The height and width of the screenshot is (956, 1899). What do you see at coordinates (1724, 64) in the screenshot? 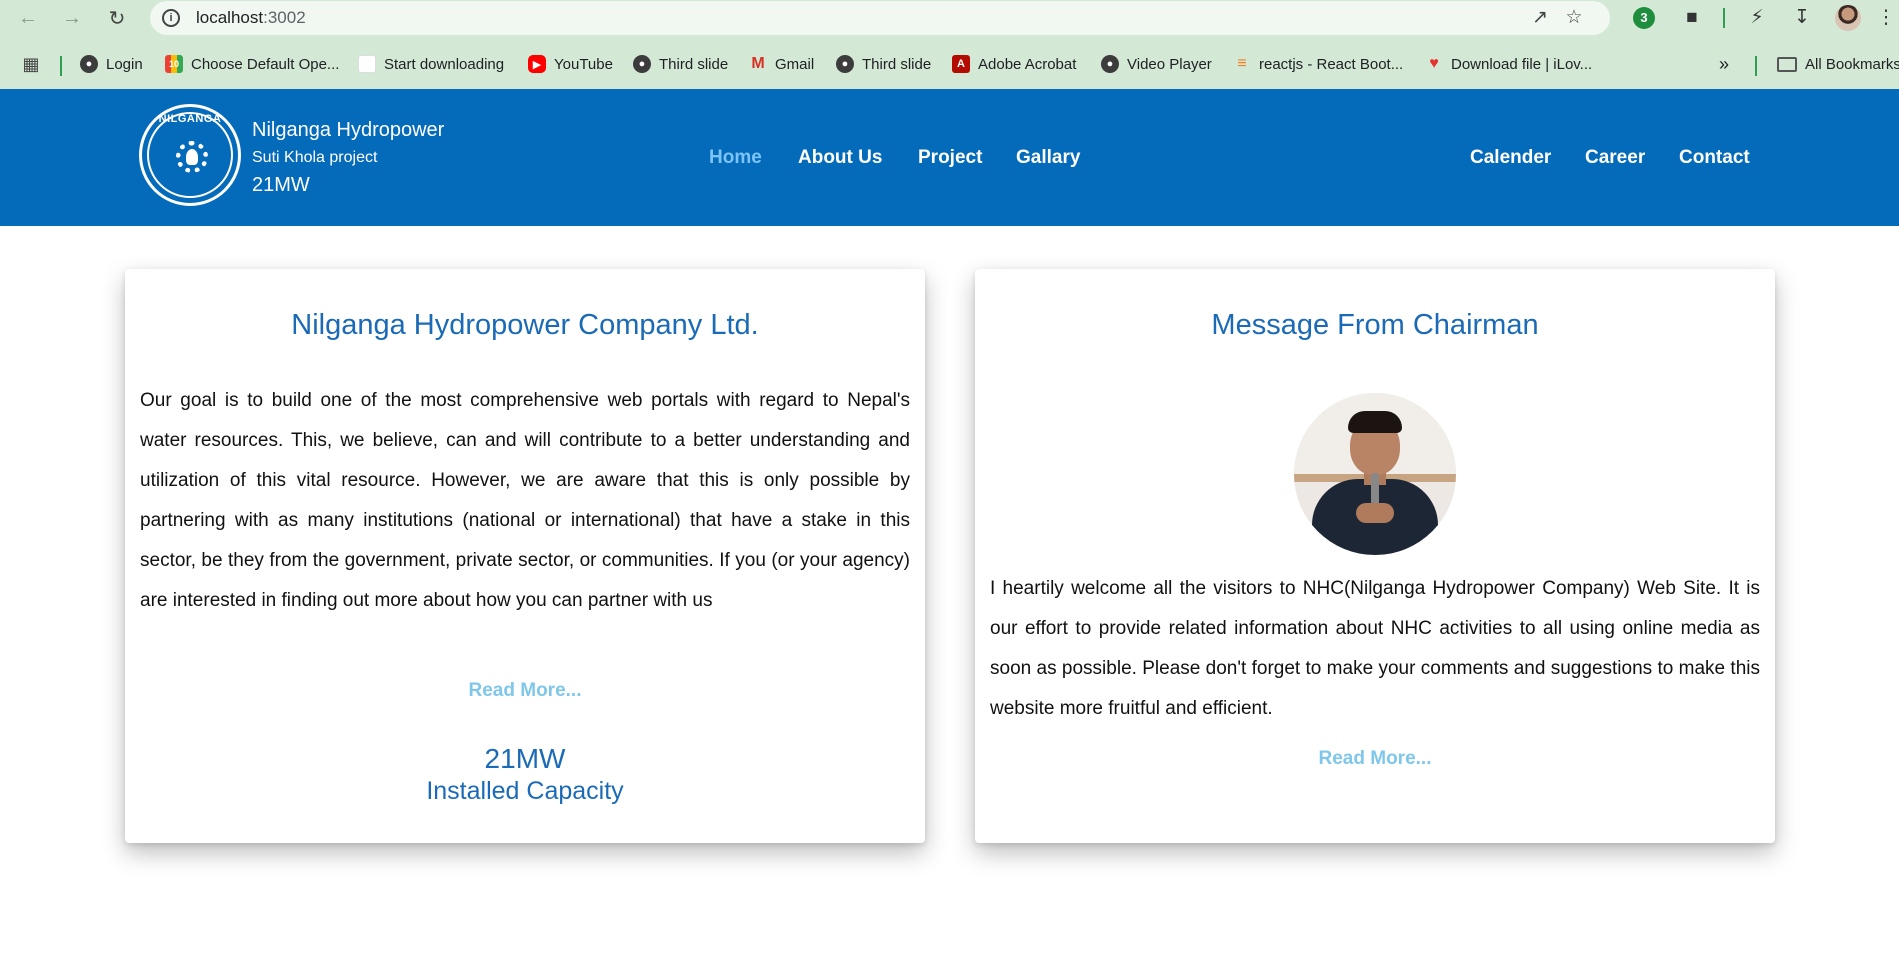
I see `bookmarks-overflow-button: »` at bounding box center [1724, 64].